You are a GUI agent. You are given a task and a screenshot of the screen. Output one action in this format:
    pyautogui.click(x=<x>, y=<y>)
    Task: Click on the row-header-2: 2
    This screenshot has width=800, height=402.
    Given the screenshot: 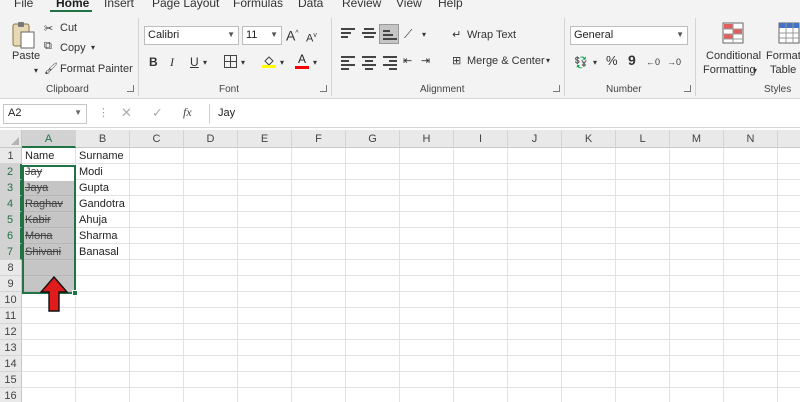 What is the action you would take?
    pyautogui.click(x=11, y=172)
    